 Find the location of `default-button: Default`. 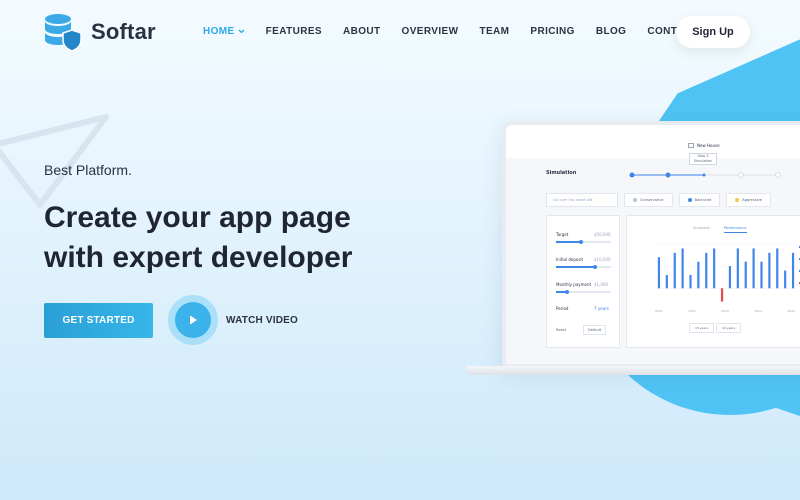

default-button: Default is located at coordinates (595, 330).